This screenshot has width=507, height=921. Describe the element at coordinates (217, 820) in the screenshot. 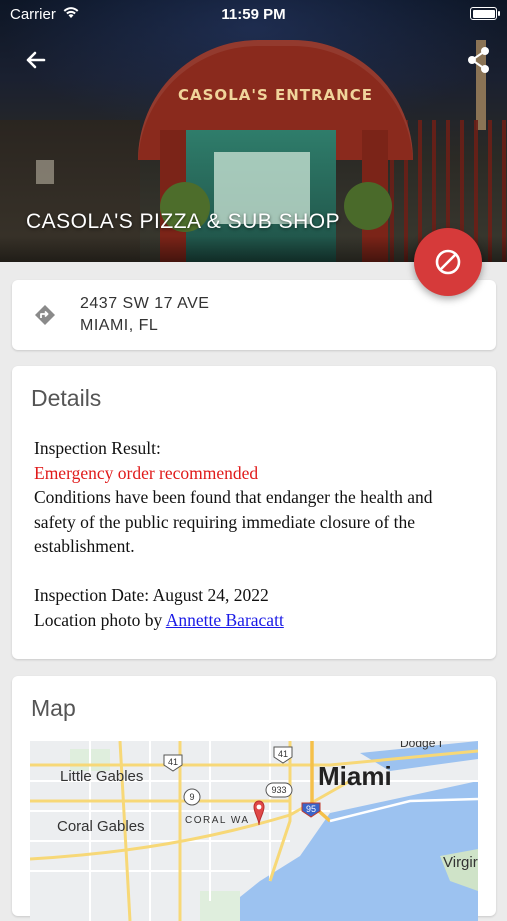

I see `map-label-coral-way: CORAL WA` at that location.